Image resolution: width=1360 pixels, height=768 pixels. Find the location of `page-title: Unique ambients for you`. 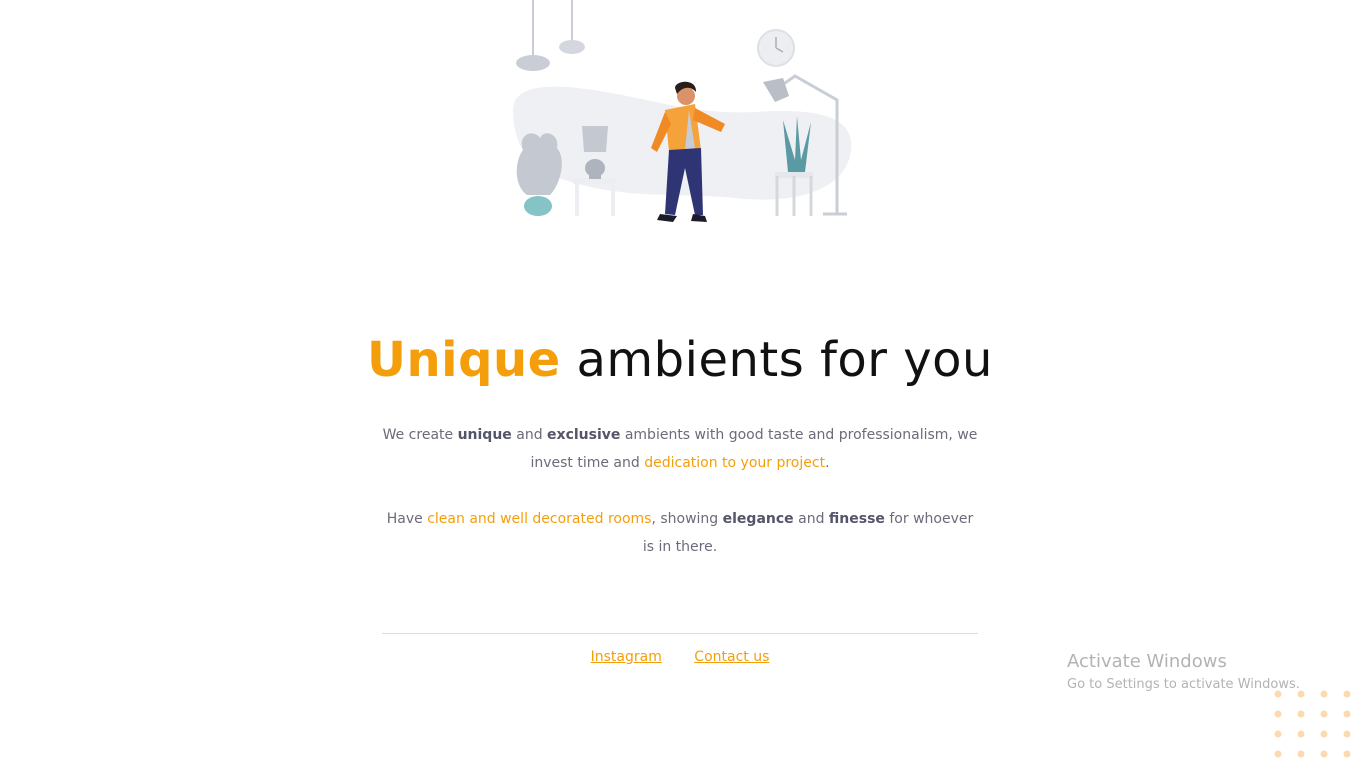

page-title: Unique ambients for you is located at coordinates (680, 360).